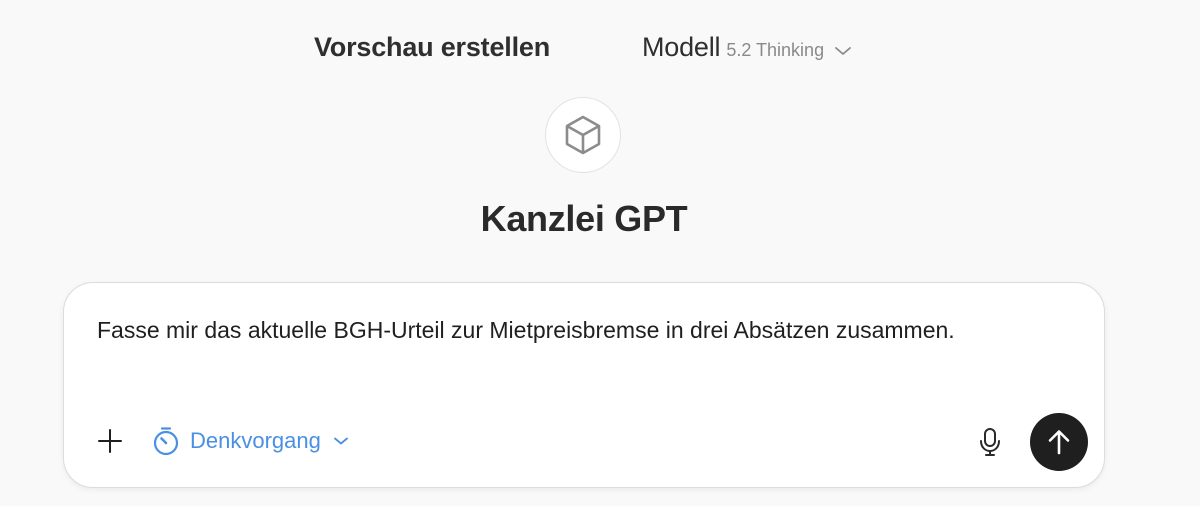 This screenshot has height=506, width=1200. I want to click on model-label: Modell, so click(681, 47).